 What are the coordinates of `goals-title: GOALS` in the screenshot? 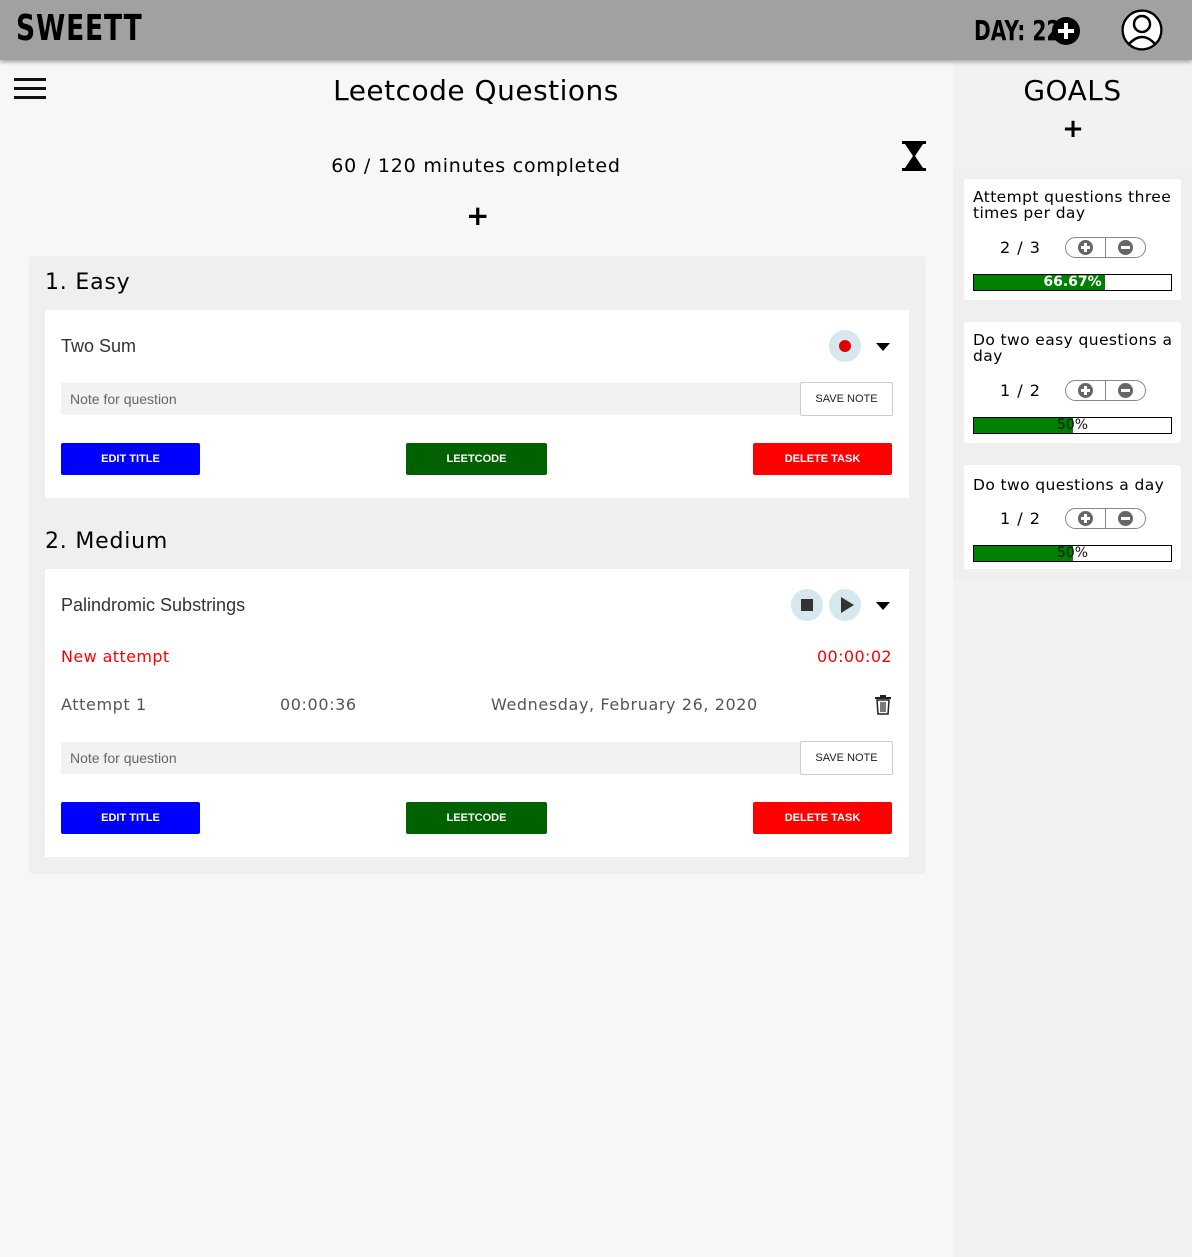 It's located at (1072, 90).